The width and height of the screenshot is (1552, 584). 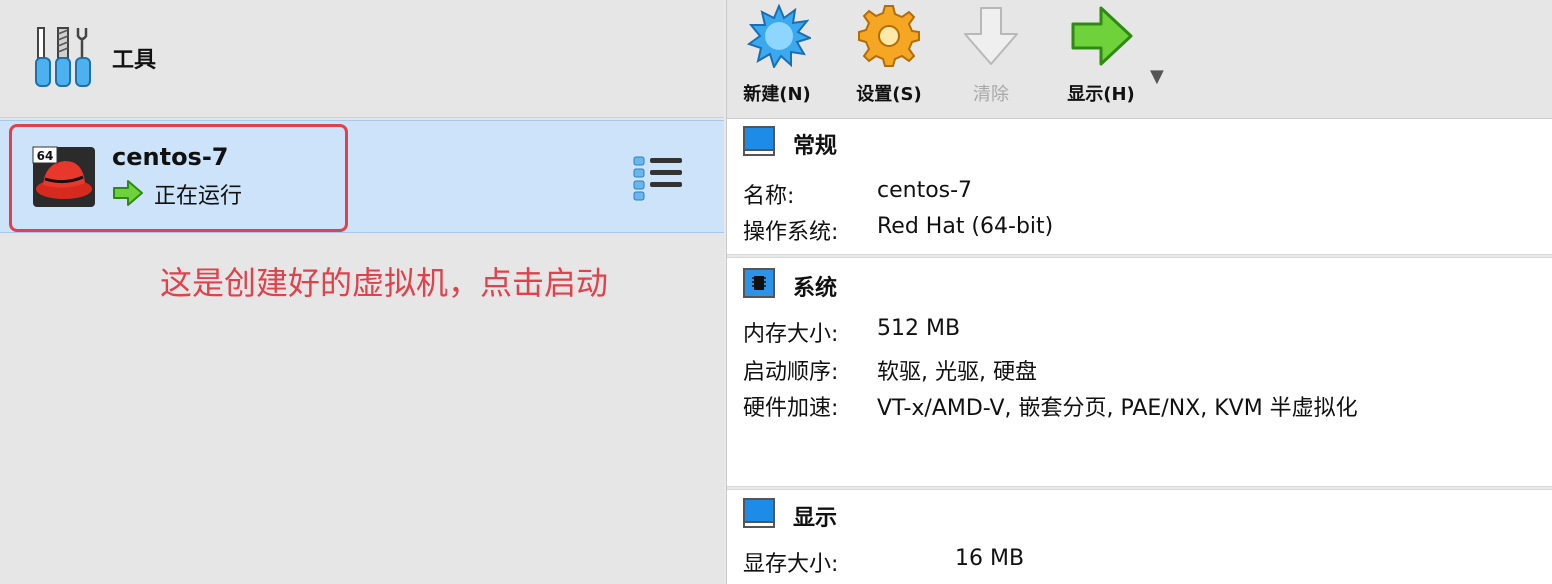 What do you see at coordinates (759, 513) in the screenshot?
I see `display-monitor-icon` at bounding box center [759, 513].